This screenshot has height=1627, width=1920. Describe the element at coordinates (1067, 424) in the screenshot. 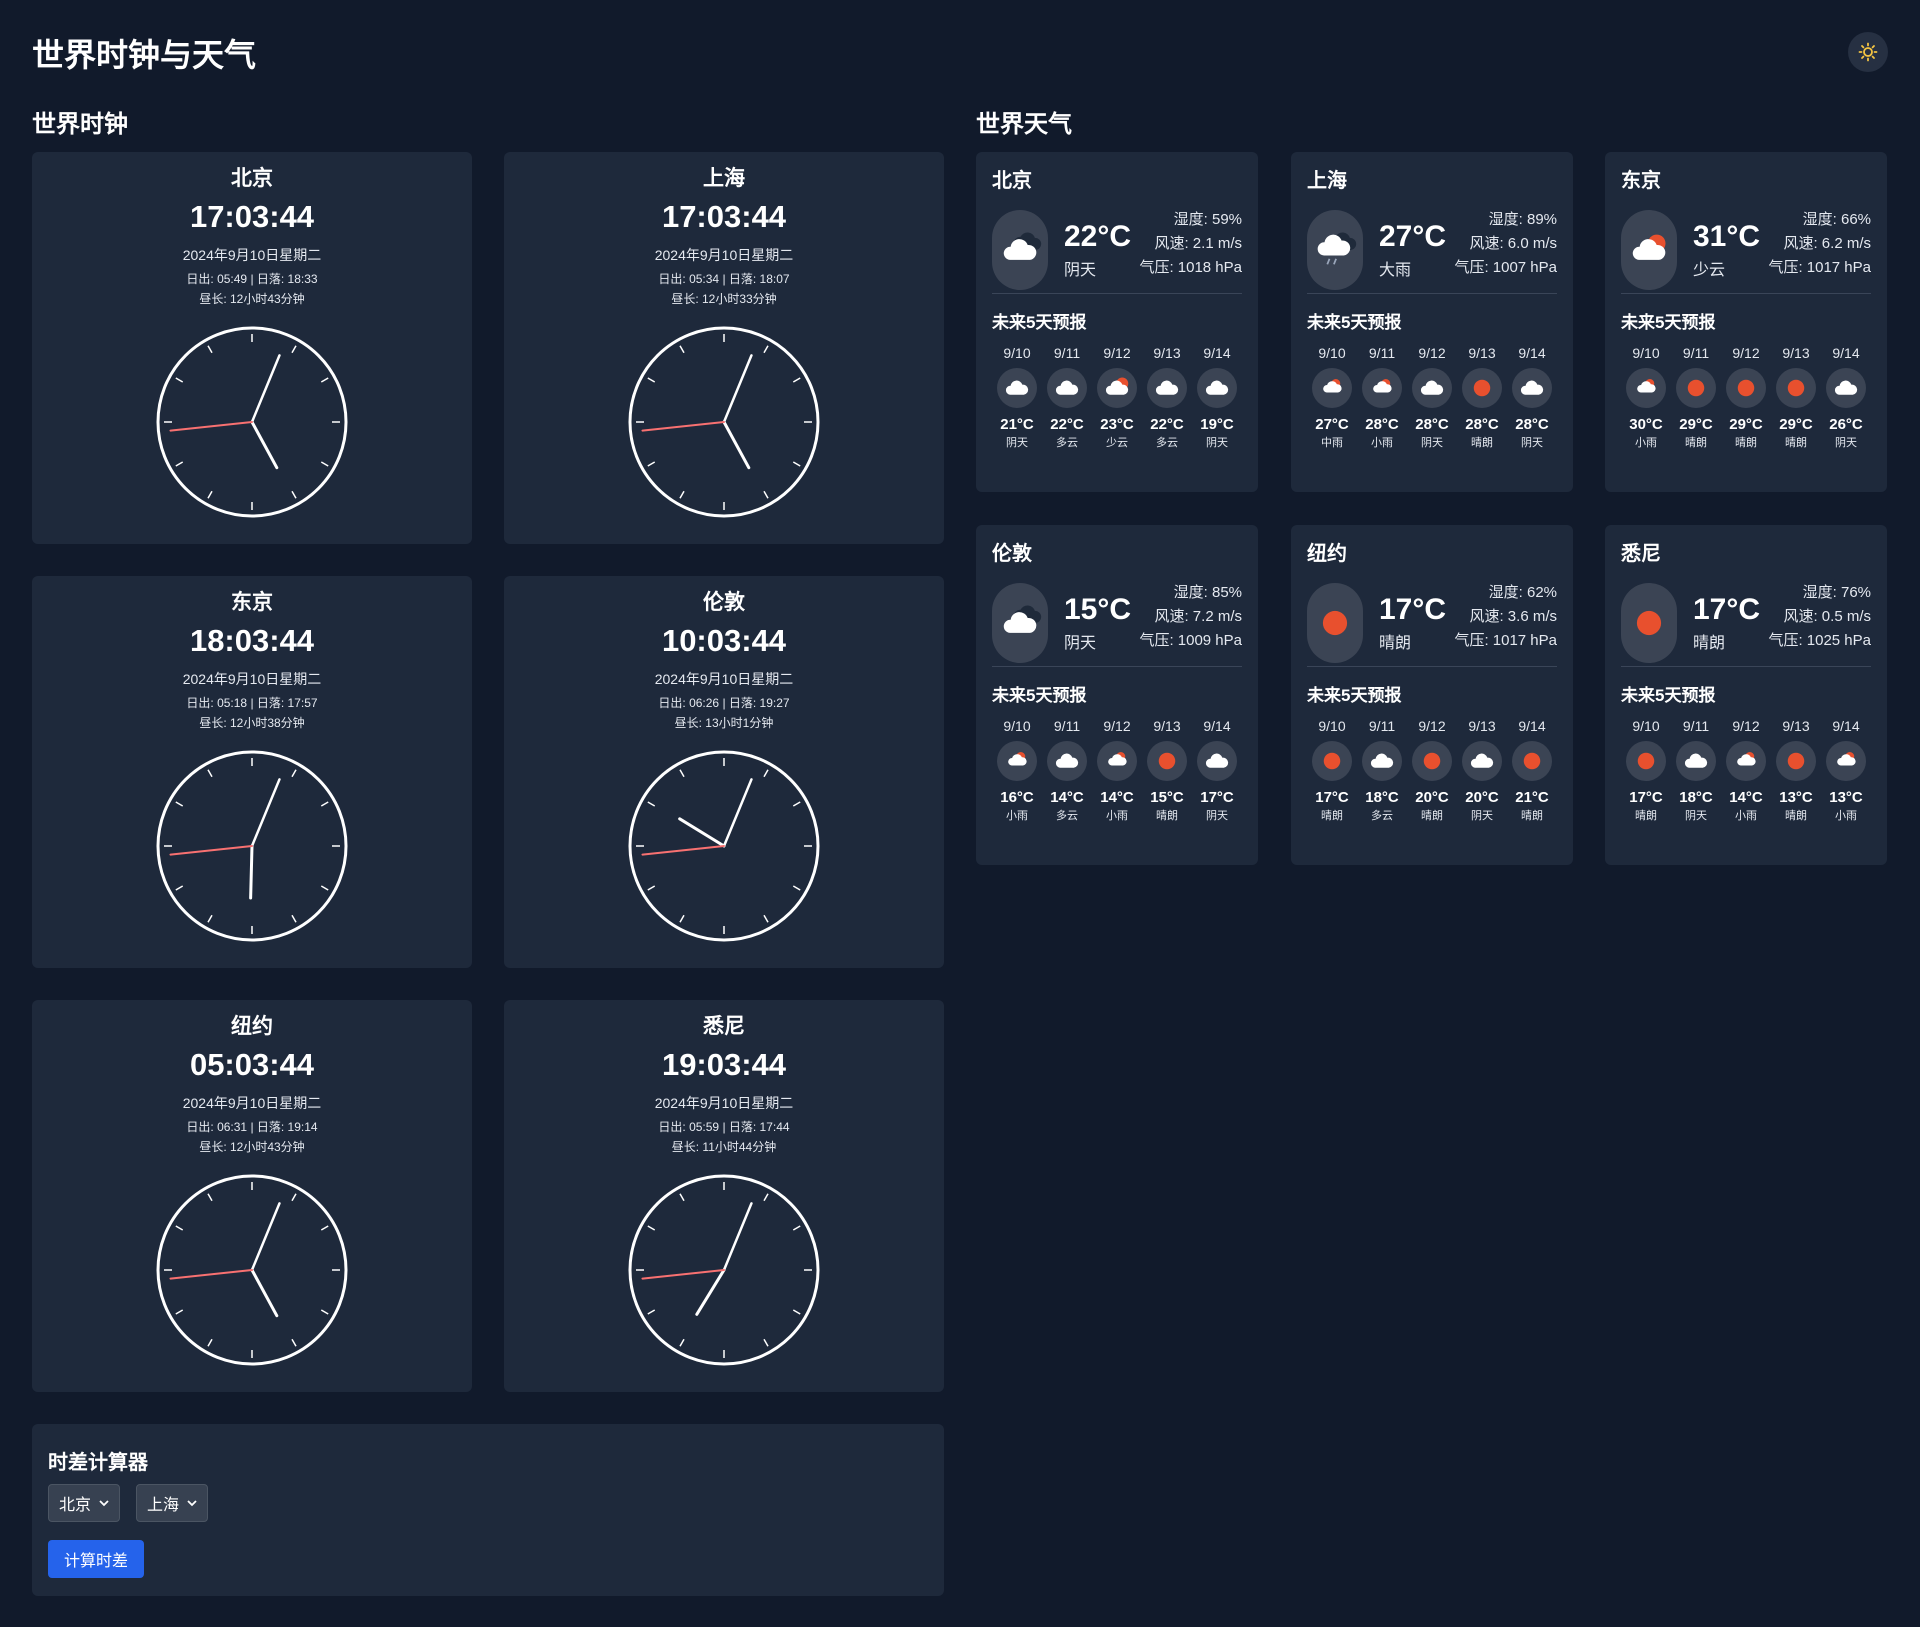

I see `forecast-temperature: 22°C` at that location.